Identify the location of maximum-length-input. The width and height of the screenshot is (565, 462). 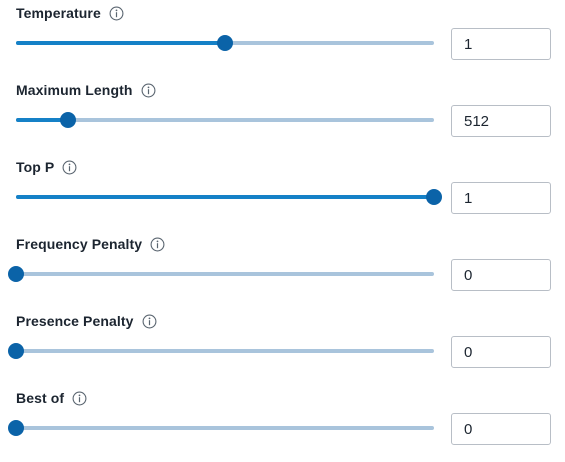
(501, 121).